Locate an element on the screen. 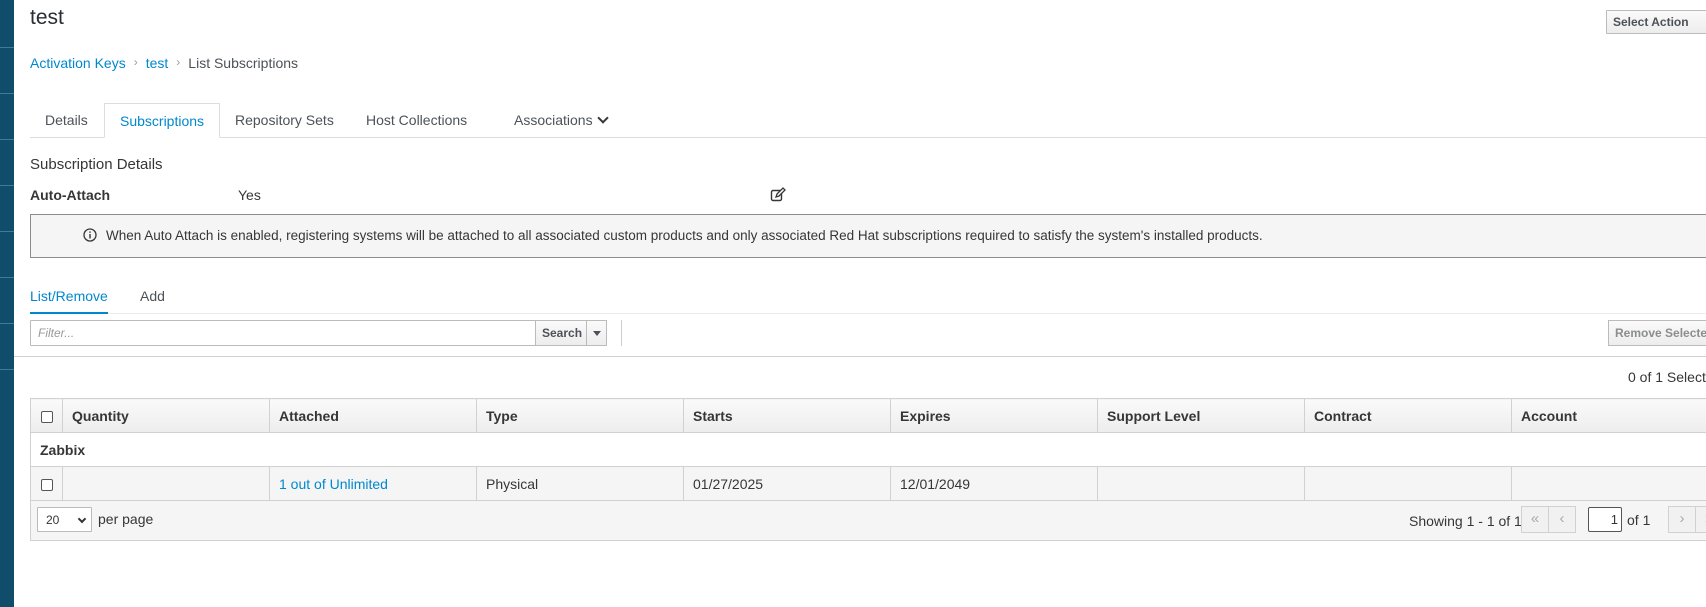  chevron-left-icon: ‹ is located at coordinates (1562, 518).